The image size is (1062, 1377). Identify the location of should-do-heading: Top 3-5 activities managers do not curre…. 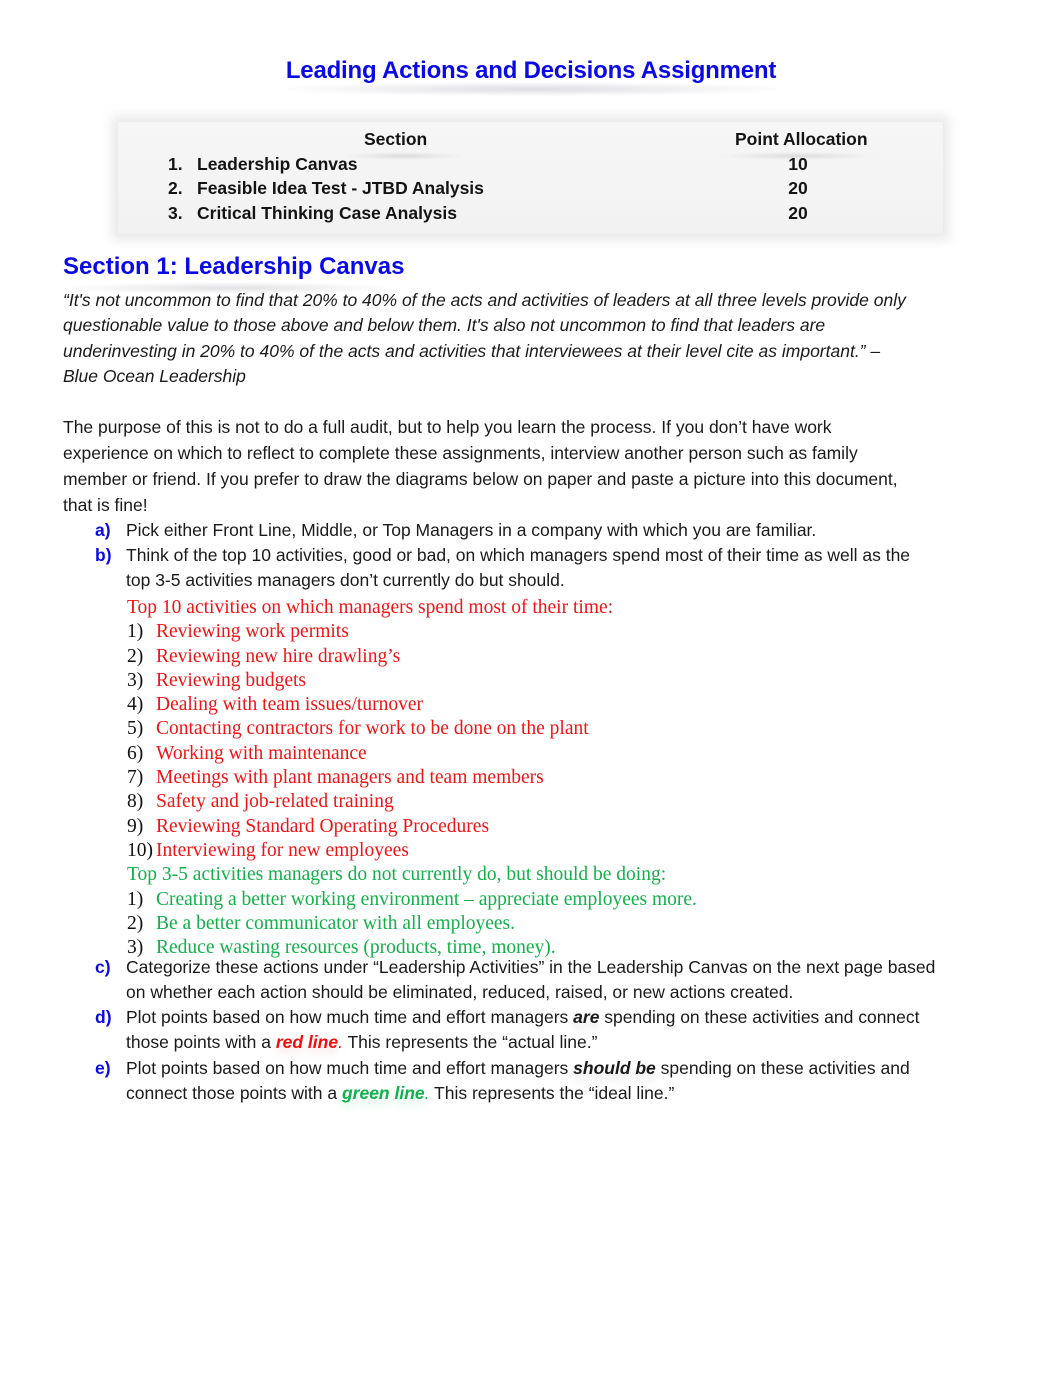
(397, 875).